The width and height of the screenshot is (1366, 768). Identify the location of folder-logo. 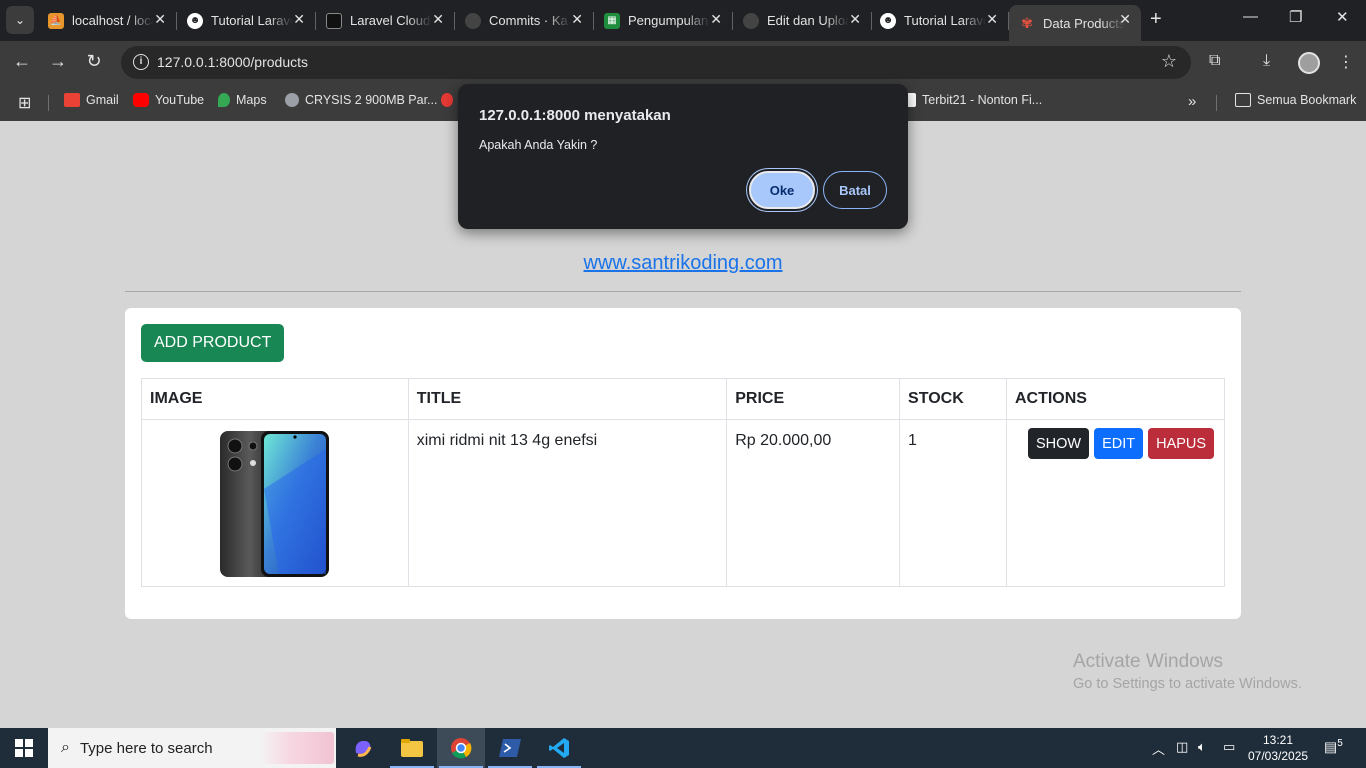
(412, 748).